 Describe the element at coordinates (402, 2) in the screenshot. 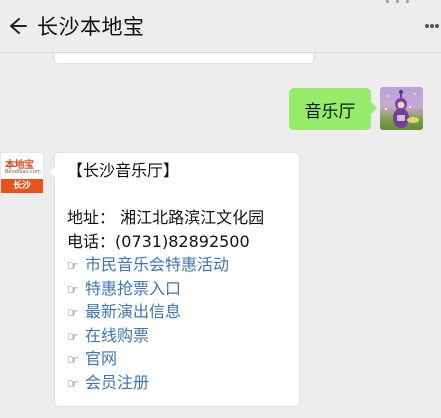

I see `more-dots-icon` at that location.